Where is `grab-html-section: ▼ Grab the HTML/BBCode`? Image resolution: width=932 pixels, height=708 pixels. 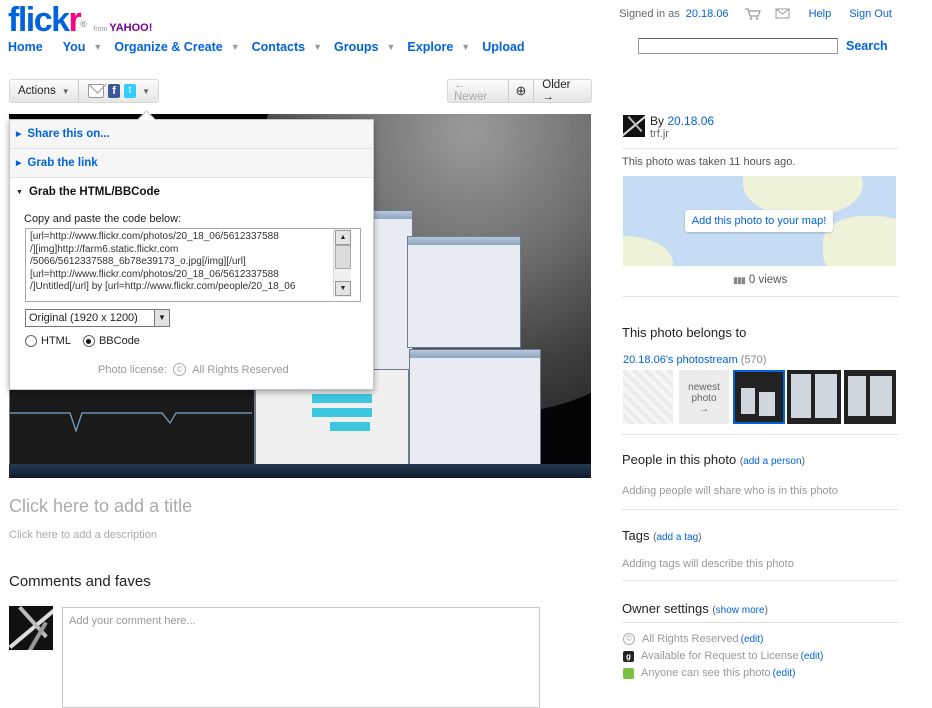 grab-html-section: ▼ Grab the HTML/BBCode is located at coordinates (191, 192).